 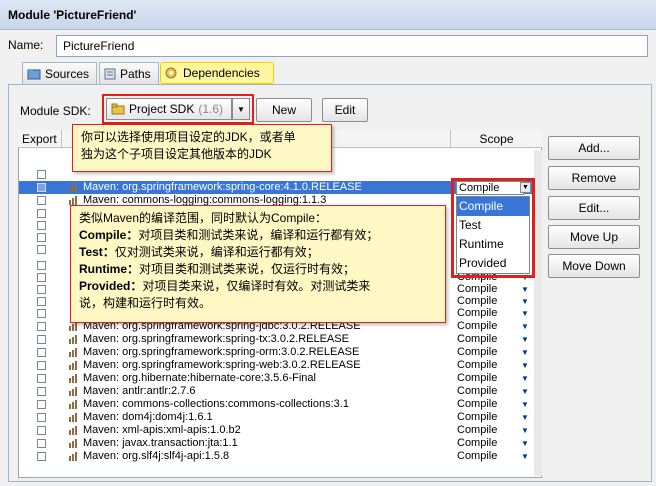 What do you see at coordinates (217, 269) in the screenshot?
I see `note2-runtime: Runtime：对项目类和测试类来说，仅运行时有效；` at bounding box center [217, 269].